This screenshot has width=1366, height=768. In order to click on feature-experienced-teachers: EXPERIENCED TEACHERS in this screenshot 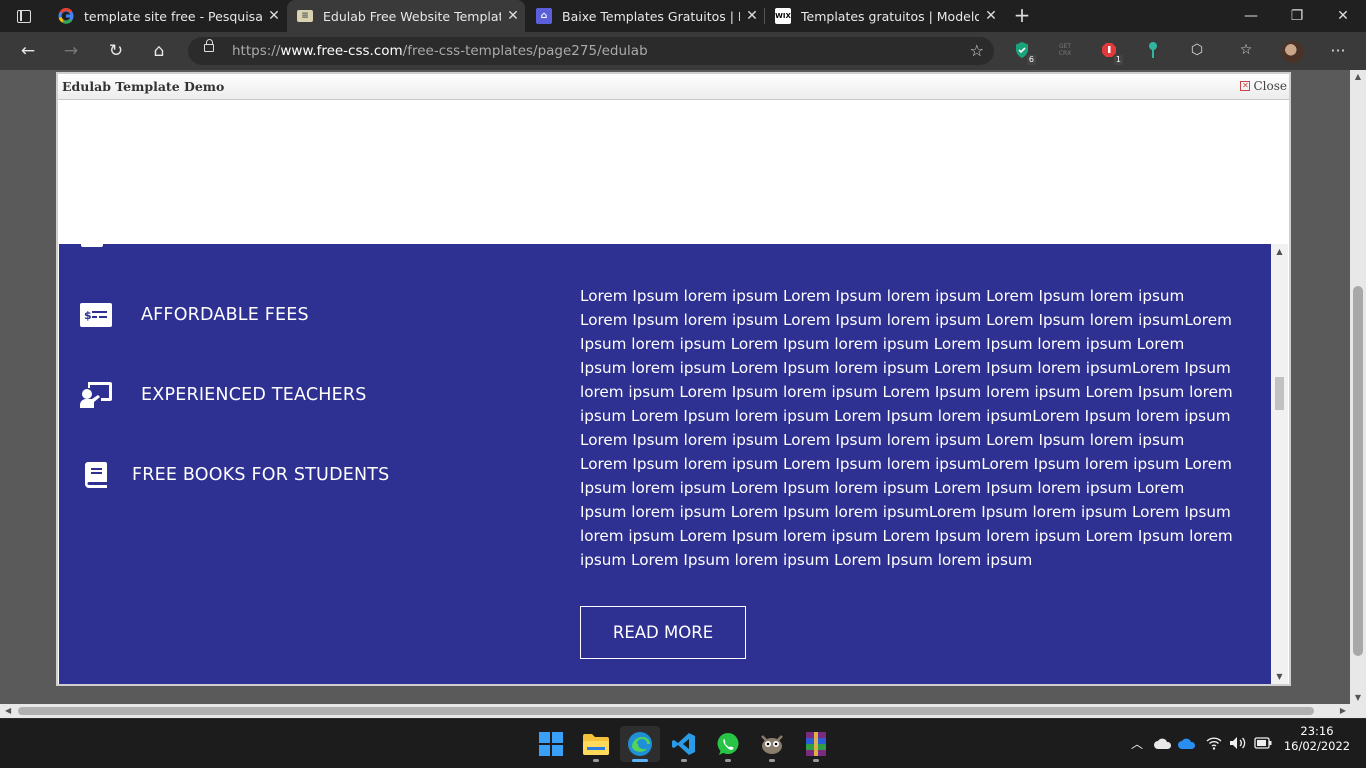, I will do `click(223, 395)`.